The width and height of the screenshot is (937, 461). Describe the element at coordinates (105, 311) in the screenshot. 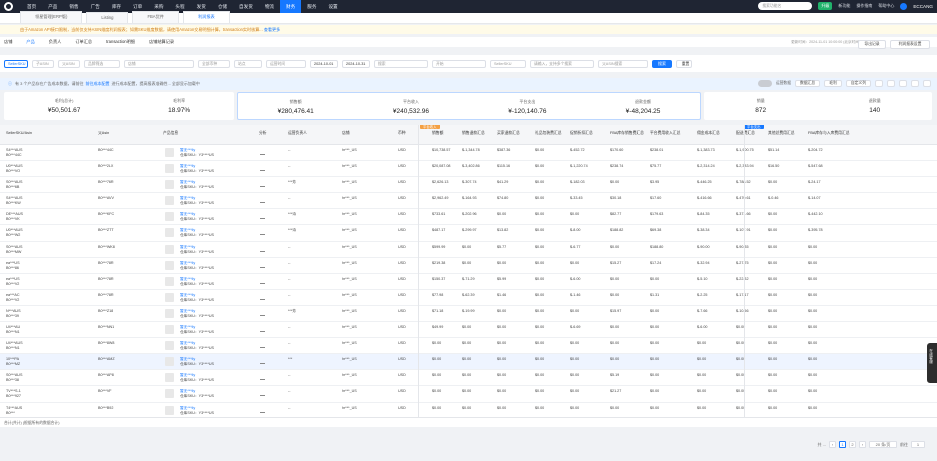

I see `row-parent-asin: B0***Z18` at that location.